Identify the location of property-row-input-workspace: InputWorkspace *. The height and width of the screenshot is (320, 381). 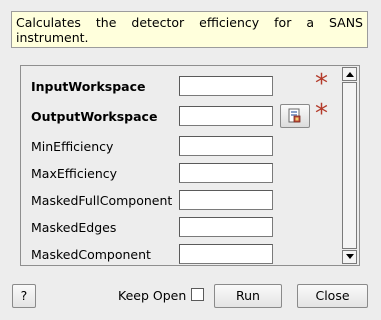
(181, 84).